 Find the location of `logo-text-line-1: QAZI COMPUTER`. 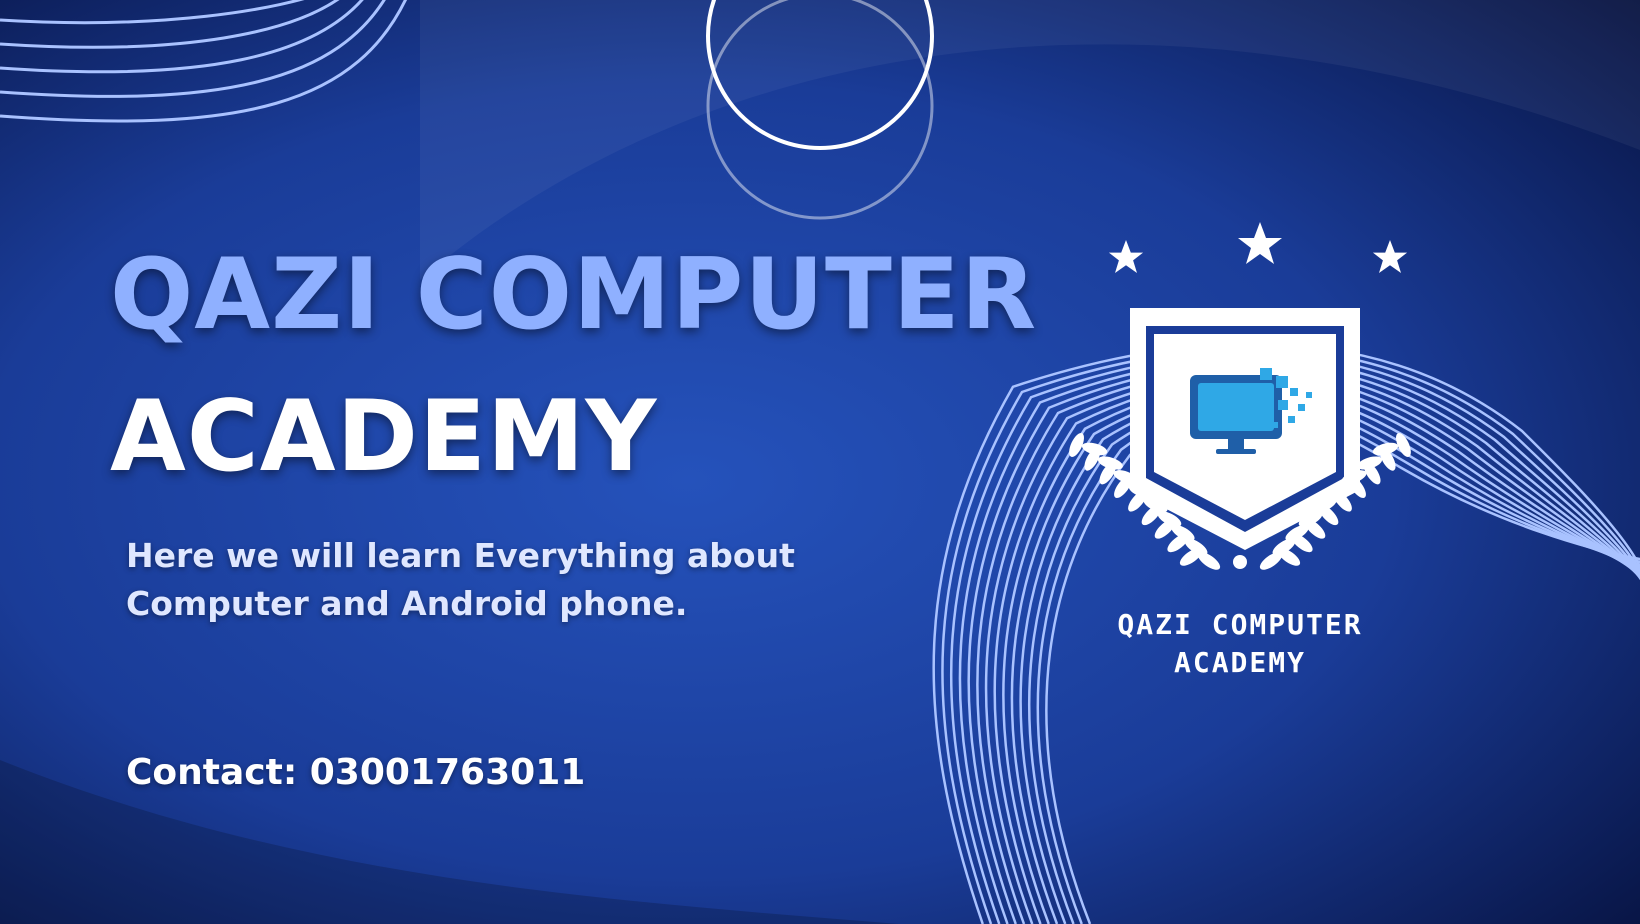

logo-text-line-1: QAZI COMPUTER is located at coordinates (1240, 624).